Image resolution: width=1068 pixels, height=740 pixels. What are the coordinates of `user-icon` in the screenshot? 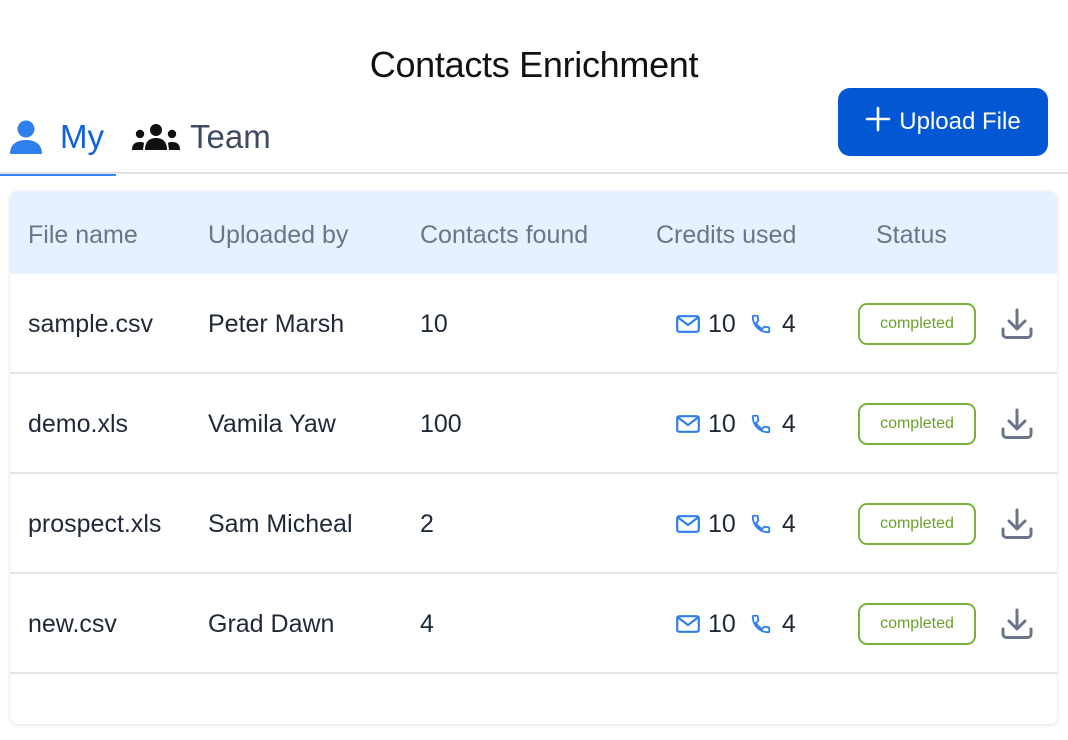 It's located at (35, 137).